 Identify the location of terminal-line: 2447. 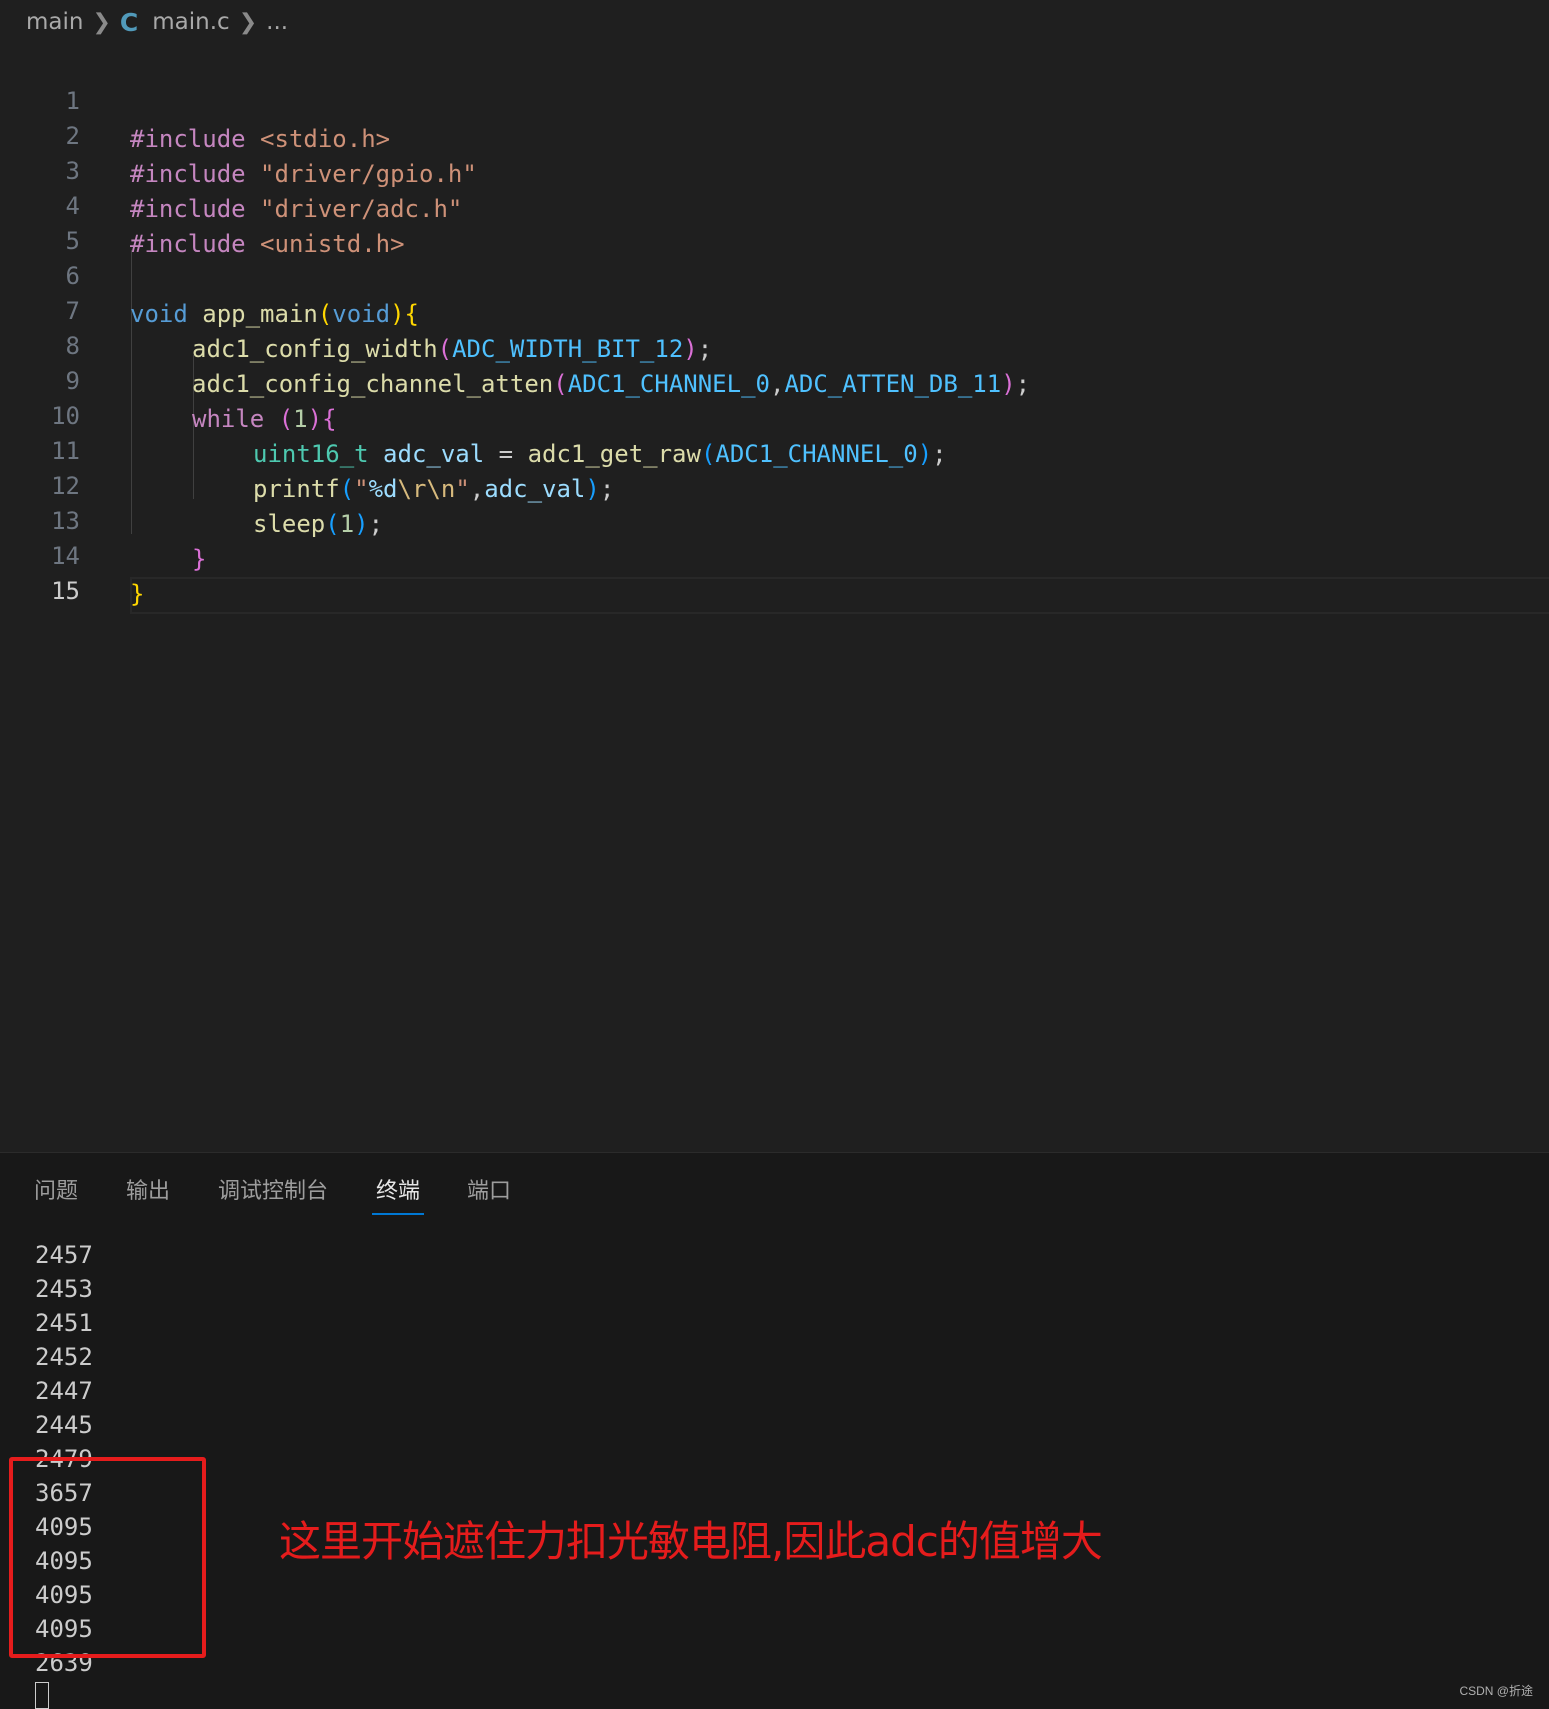
(64, 1391).